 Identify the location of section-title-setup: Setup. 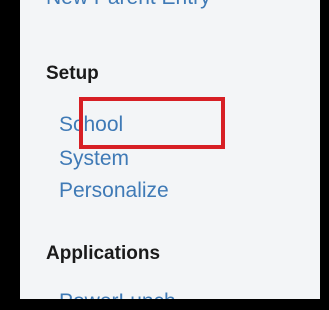
(72, 73).